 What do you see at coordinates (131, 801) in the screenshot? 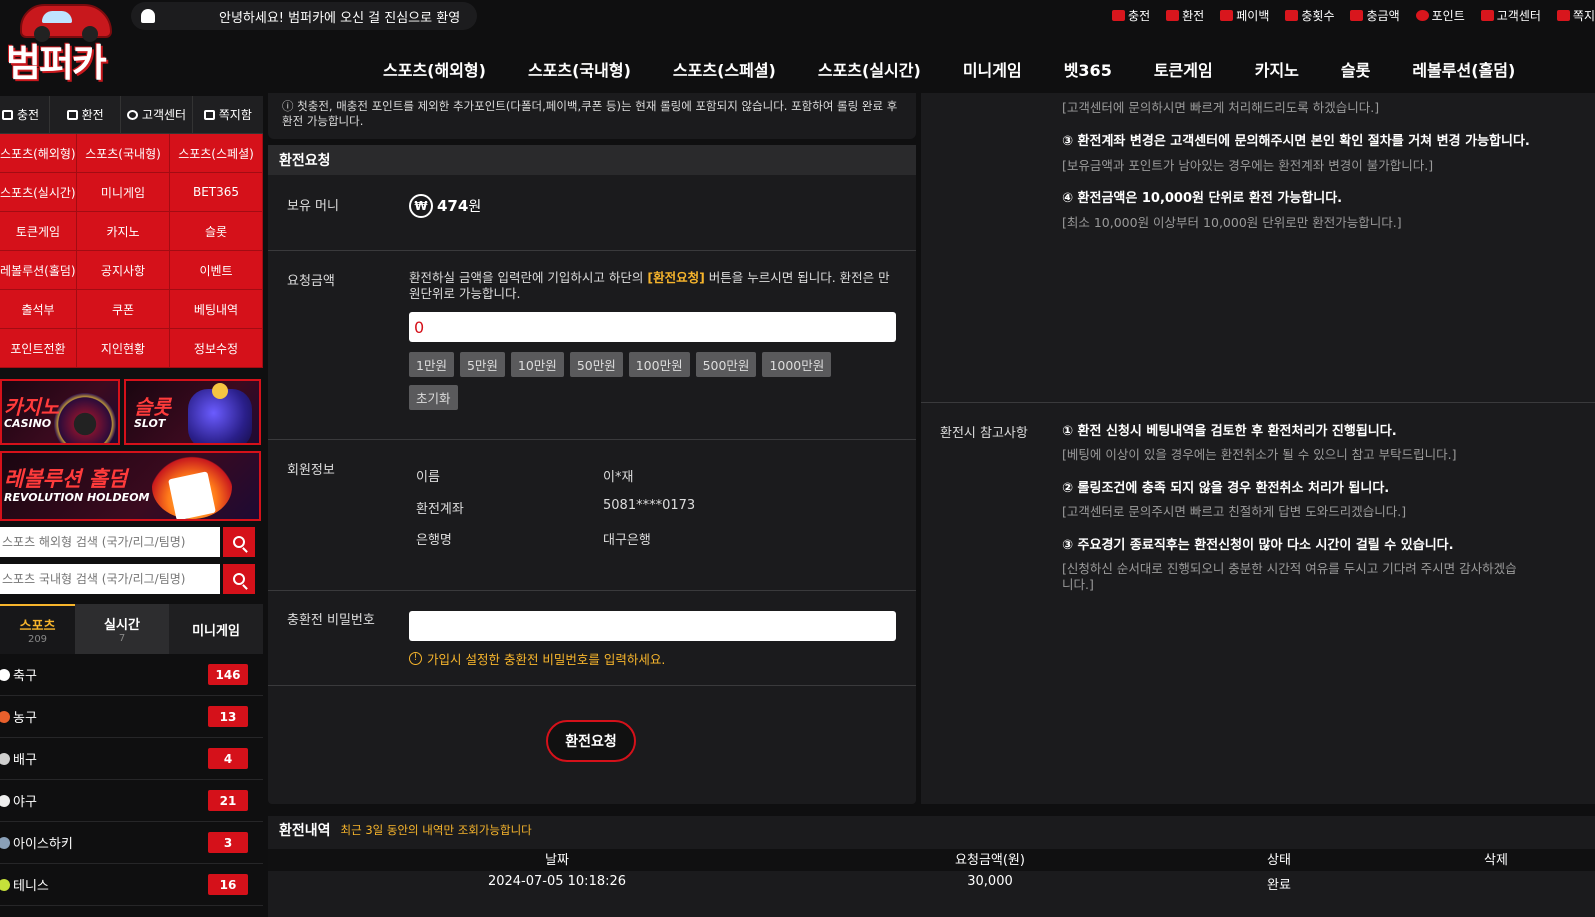
I see `sport-item: 야구 21` at bounding box center [131, 801].